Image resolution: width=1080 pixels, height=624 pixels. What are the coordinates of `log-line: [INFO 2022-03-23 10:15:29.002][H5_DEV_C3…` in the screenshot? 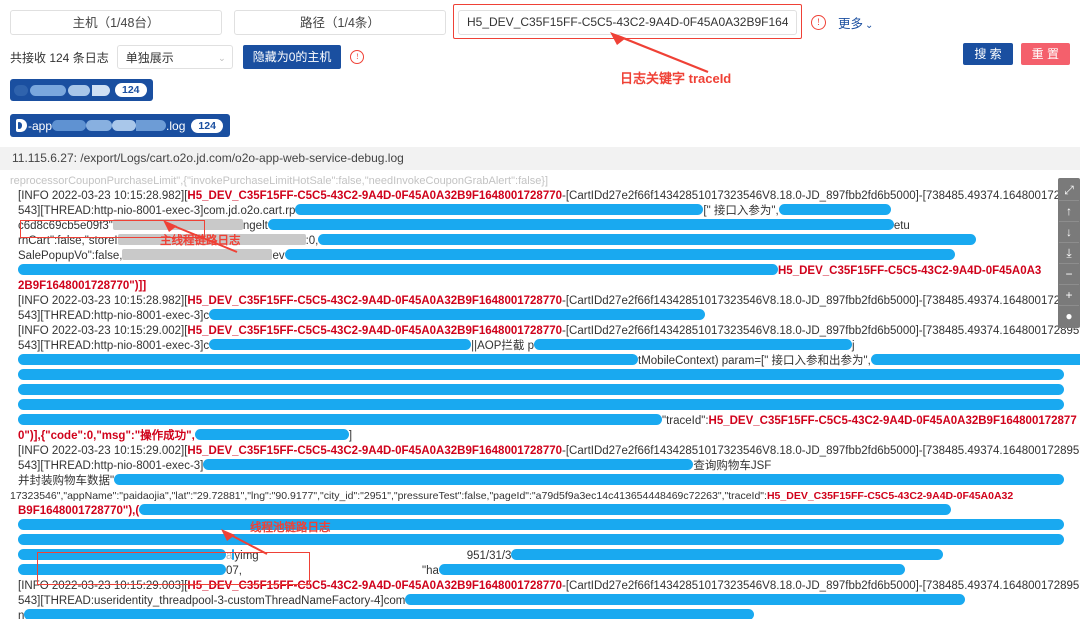 It's located at (540, 331).